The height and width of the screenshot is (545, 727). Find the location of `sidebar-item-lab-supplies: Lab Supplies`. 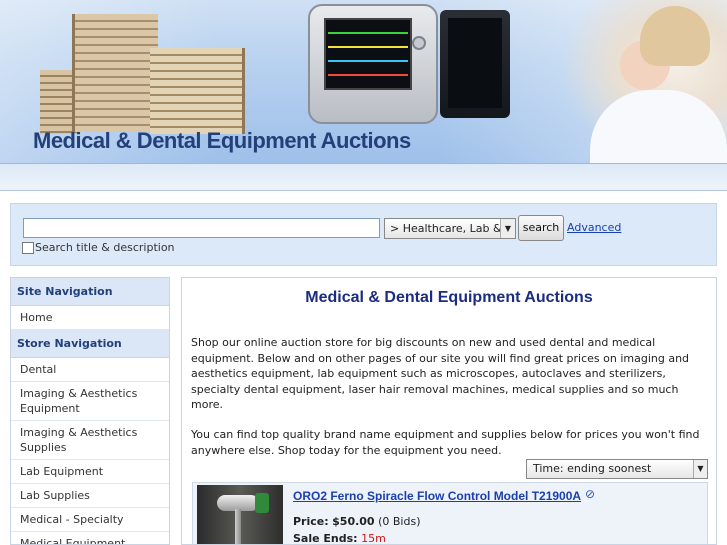

sidebar-item-lab-supplies: Lab Supplies is located at coordinates (90, 496).